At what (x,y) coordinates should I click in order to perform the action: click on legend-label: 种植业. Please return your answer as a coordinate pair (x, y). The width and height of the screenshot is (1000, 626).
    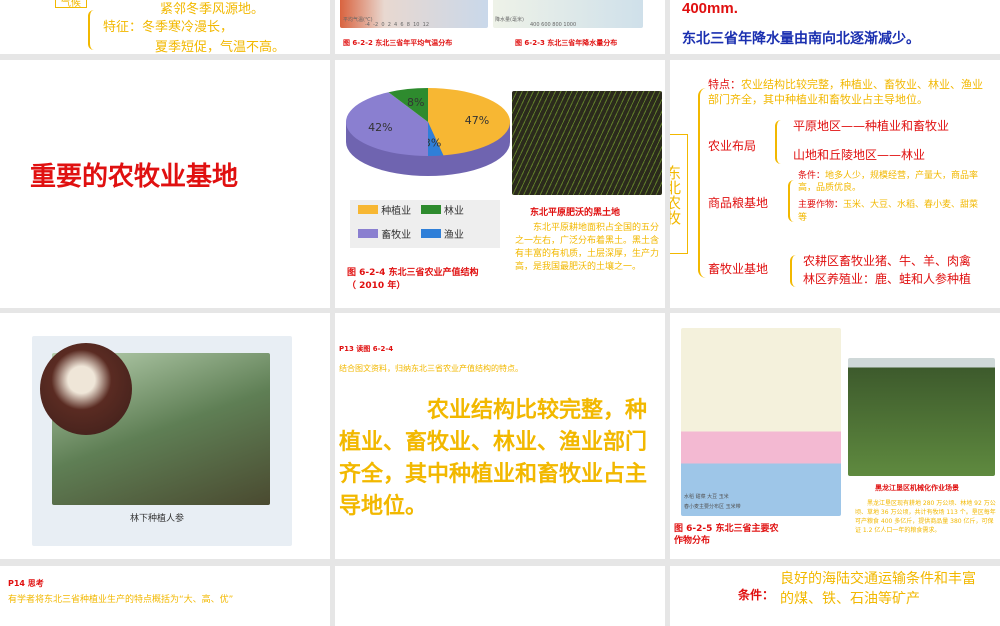
    Looking at the image, I should click on (396, 211).